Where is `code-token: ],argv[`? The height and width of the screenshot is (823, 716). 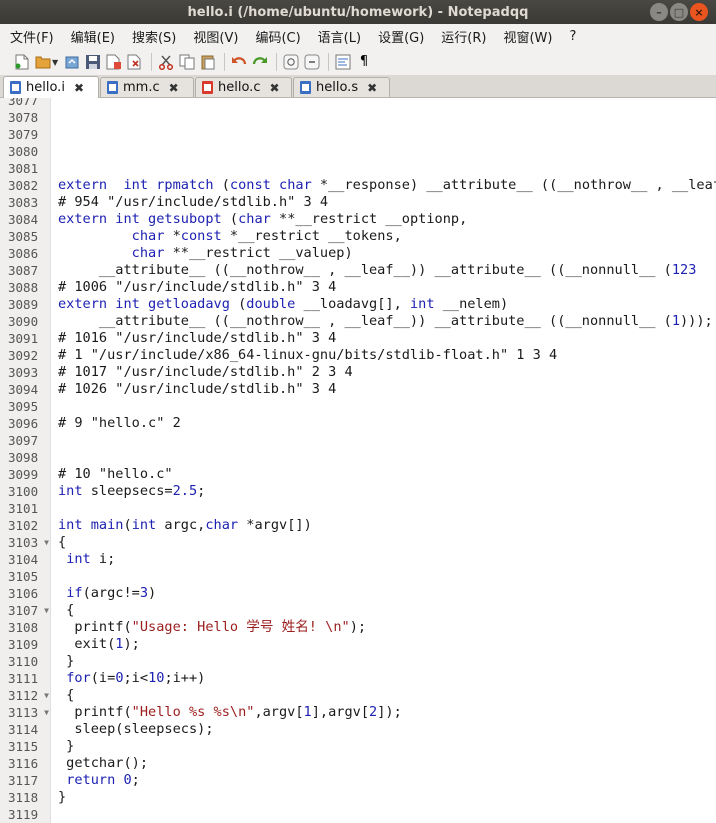
code-token: ],argv[ is located at coordinates (340, 712).